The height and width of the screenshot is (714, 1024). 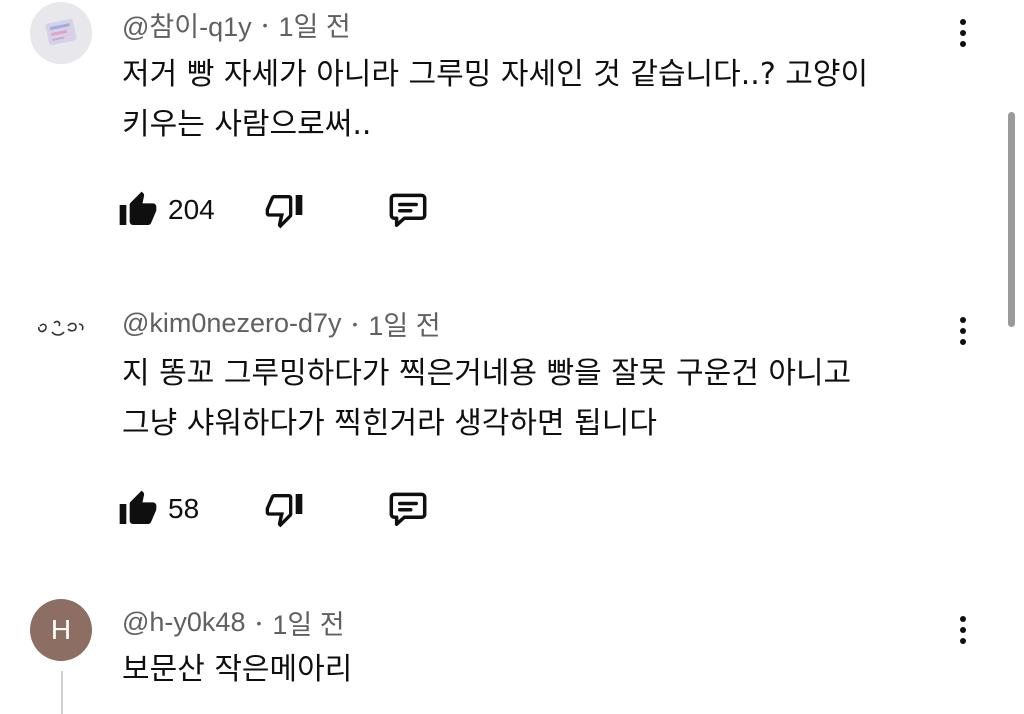 I want to click on comment-text-line: 보문산 작은메아리, so click(x=237, y=669).